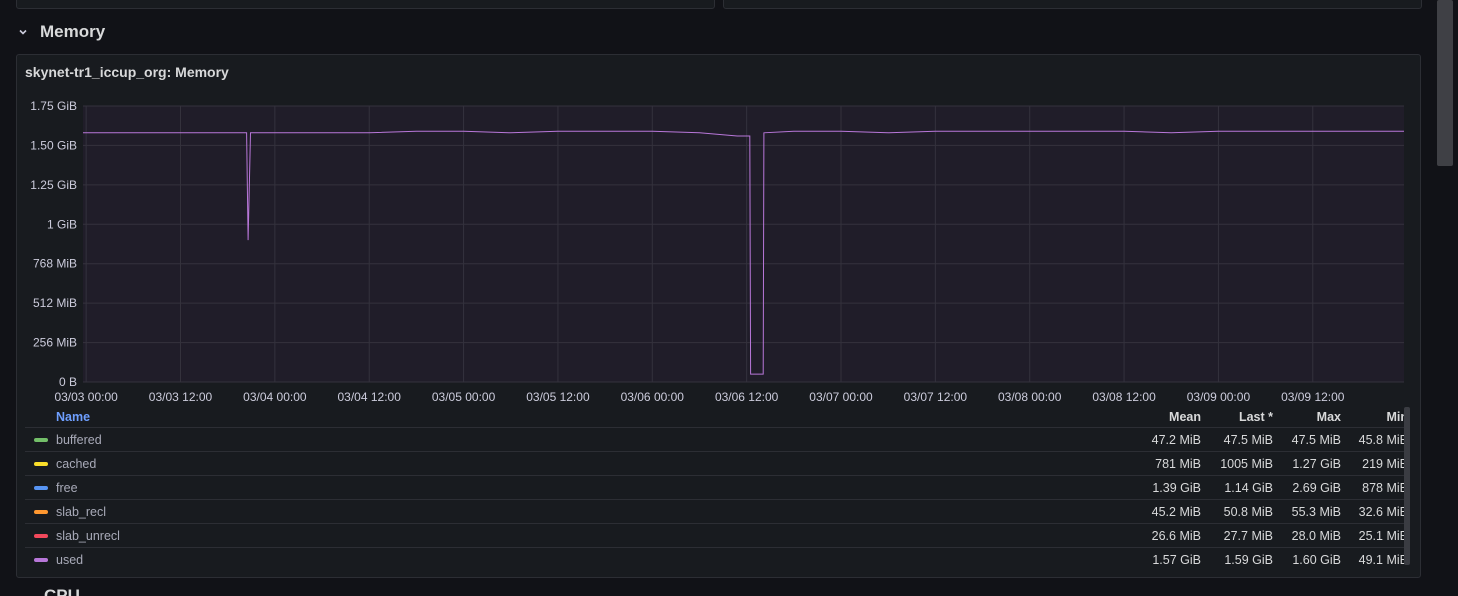 This screenshot has height=596, width=1458. I want to click on legend-mean-value: 1.57 GiB, so click(1176, 559).